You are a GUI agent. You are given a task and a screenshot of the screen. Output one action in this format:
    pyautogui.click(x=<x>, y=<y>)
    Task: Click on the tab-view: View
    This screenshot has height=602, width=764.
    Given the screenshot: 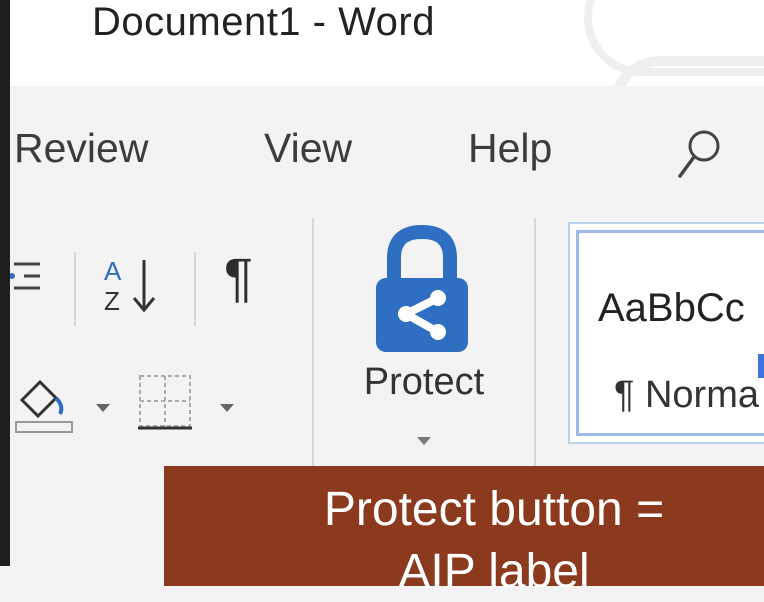 What is the action you would take?
    pyautogui.click(x=308, y=148)
    